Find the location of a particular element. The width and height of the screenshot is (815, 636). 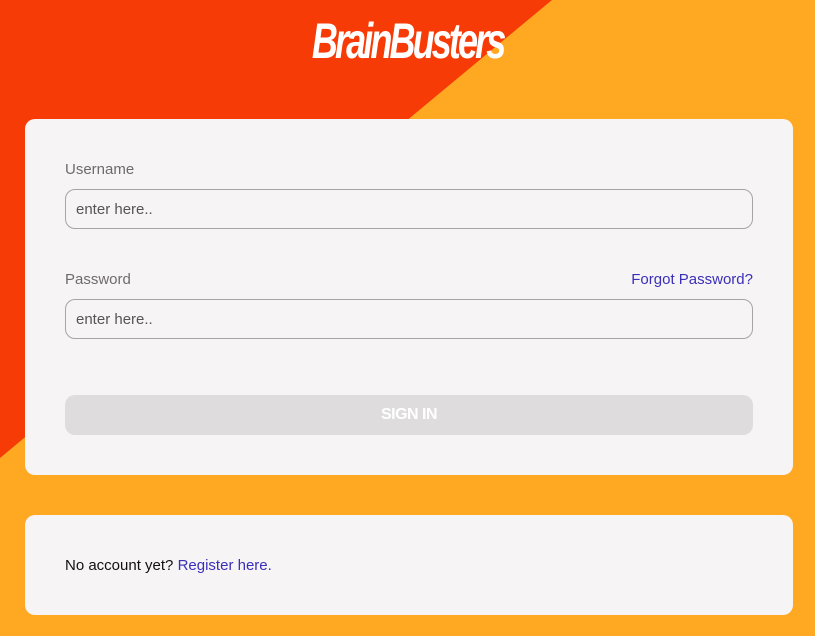

forgot-password-link: Forgot Password? is located at coordinates (692, 279).